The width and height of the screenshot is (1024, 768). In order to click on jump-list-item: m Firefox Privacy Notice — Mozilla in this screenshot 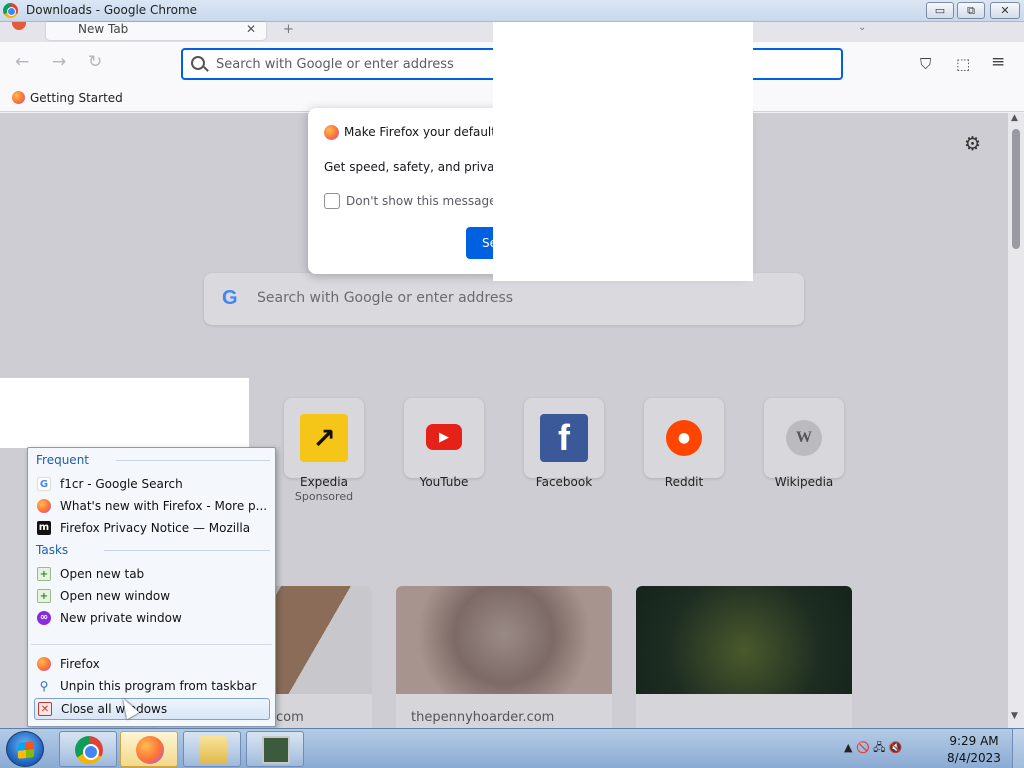, I will do `click(152, 528)`.